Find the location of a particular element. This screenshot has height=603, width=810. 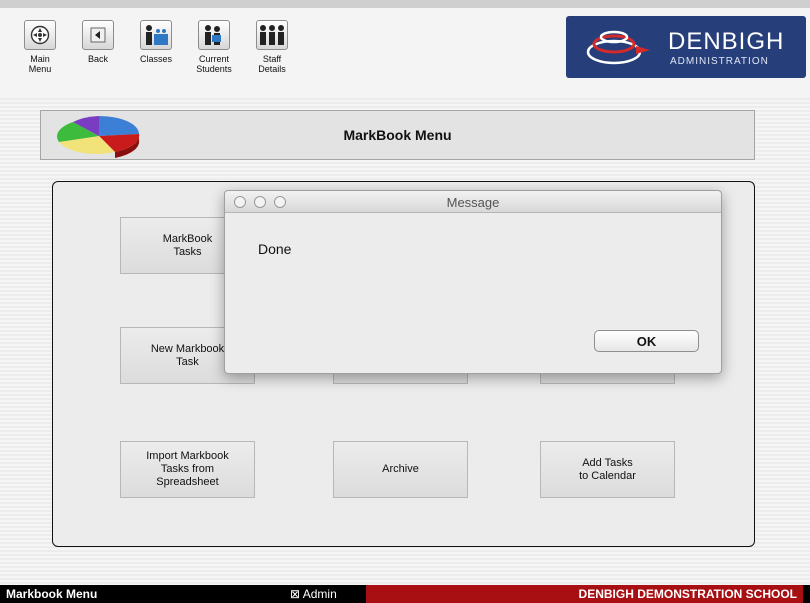

back-label: Back is located at coordinates (97, 59).